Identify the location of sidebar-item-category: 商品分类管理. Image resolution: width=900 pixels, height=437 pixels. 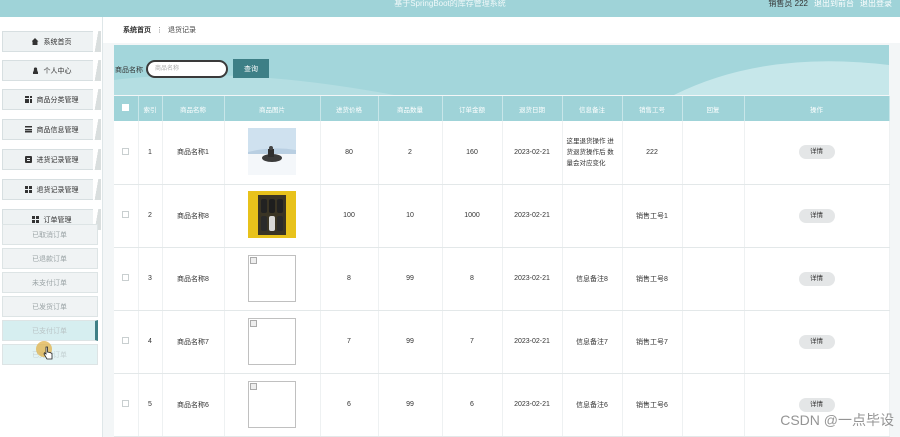
(51, 99).